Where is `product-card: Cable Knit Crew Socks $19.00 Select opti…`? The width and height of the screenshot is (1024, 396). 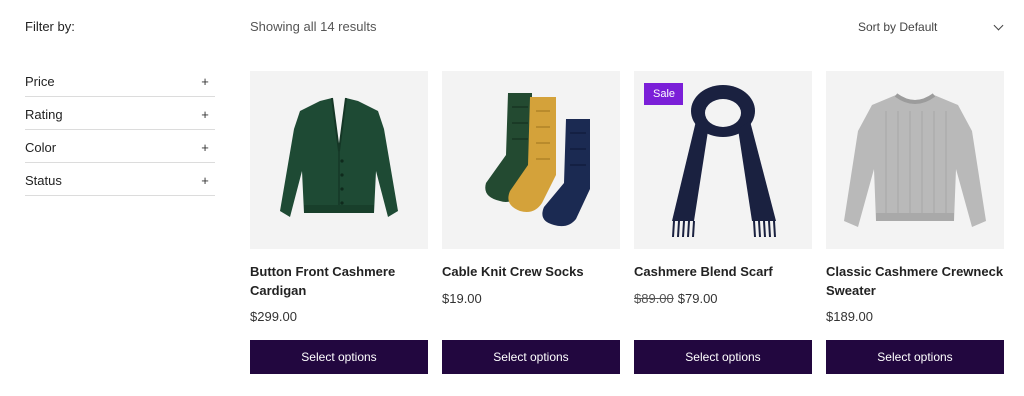 product-card: Cable Knit Crew Socks $19.00 Select opti… is located at coordinates (531, 222).